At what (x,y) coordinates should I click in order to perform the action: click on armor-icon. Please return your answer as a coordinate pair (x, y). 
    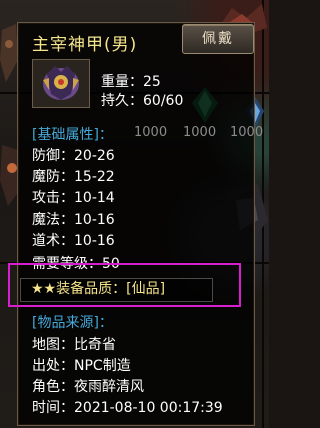
    Looking at the image, I should click on (61, 83).